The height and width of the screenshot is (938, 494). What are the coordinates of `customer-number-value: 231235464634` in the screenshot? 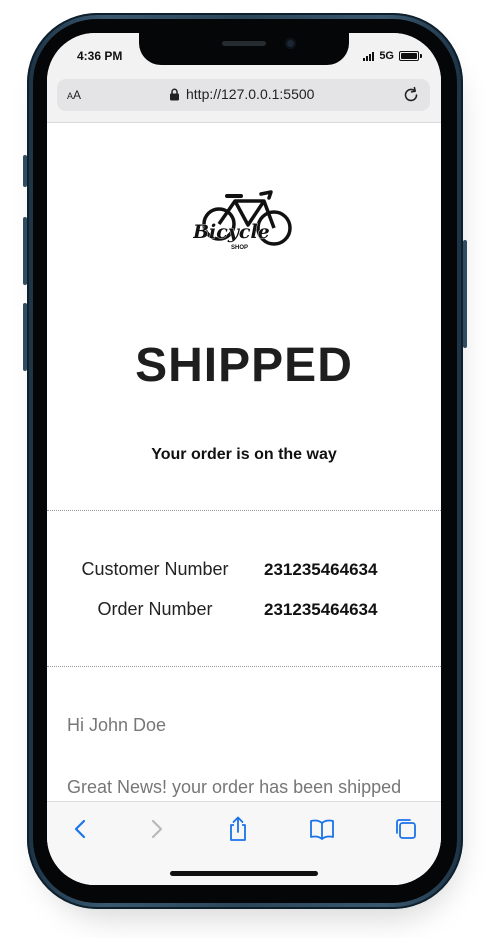 It's located at (321, 569).